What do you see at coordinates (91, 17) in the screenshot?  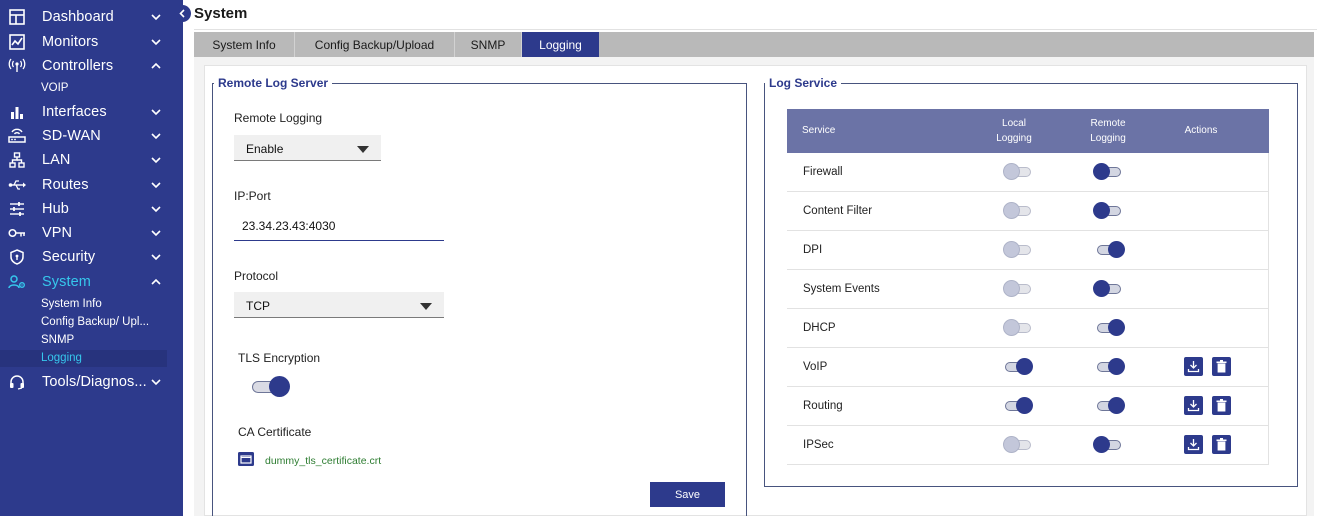 I see `nav-dashboard: Dashboard` at bounding box center [91, 17].